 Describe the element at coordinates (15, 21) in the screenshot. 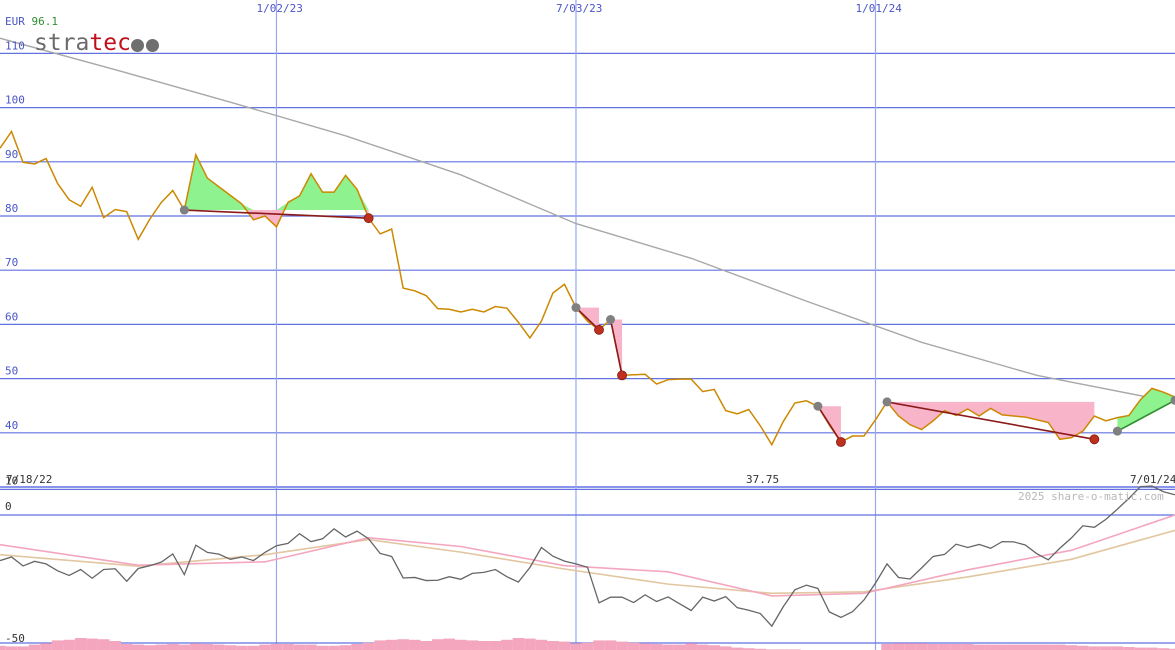

I see `currency-label: EUR` at that location.